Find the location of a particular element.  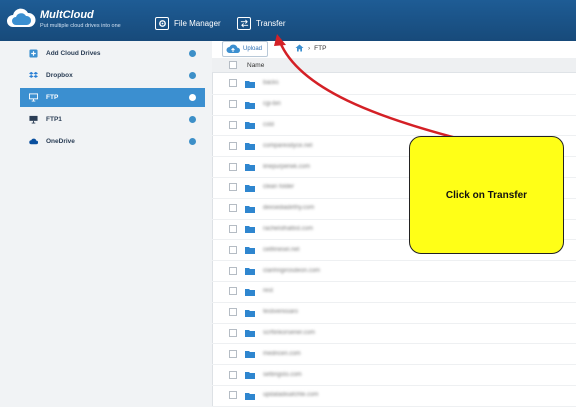

file-name: settingsto.com is located at coordinates (282, 375).